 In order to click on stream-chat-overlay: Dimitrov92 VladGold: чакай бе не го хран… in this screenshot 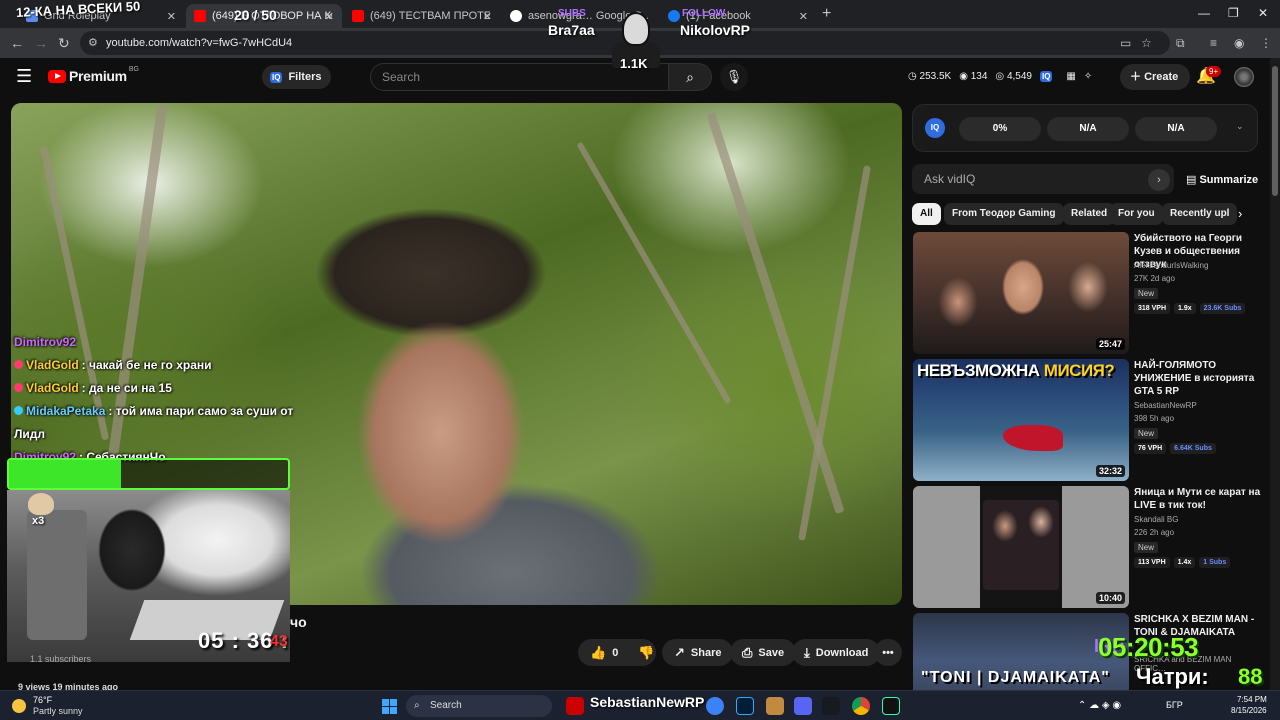, I will do `click(174, 399)`.